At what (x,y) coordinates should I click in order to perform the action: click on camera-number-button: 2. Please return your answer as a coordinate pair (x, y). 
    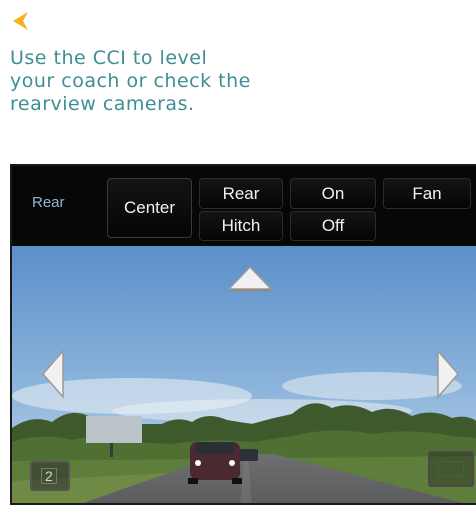
    Looking at the image, I should click on (50, 476).